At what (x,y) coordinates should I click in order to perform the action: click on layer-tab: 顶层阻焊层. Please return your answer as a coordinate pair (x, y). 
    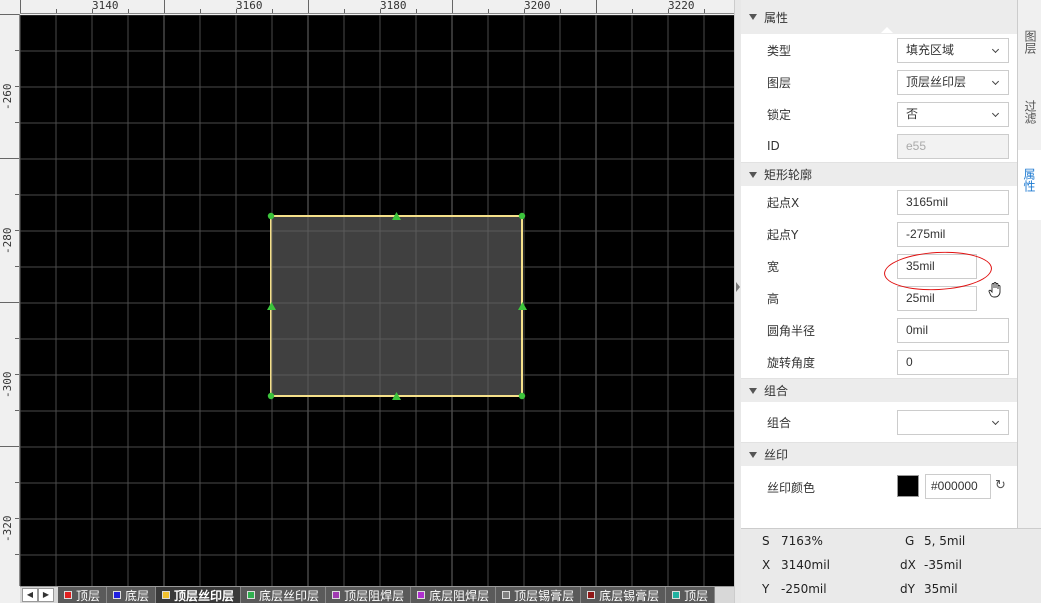
    Looking at the image, I should click on (369, 595).